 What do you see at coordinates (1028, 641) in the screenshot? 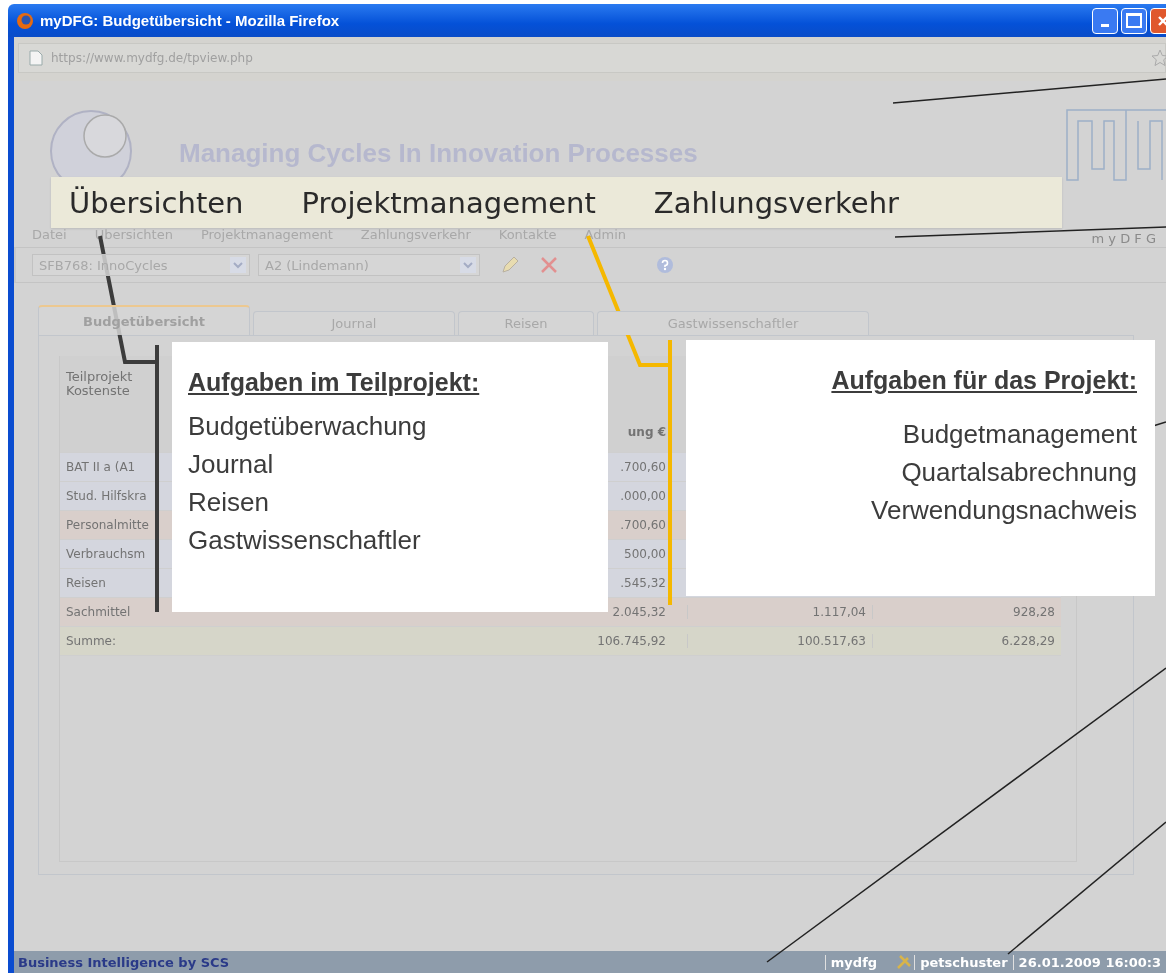
I see `table-cell-text: 6.228,29` at bounding box center [1028, 641].